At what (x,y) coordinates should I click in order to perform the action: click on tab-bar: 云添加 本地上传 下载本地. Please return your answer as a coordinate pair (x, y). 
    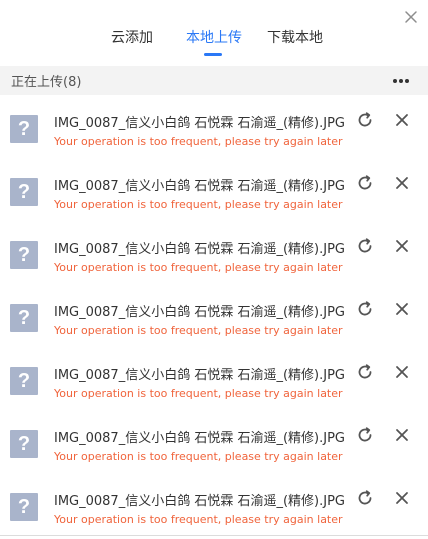
    Looking at the image, I should click on (214, 33).